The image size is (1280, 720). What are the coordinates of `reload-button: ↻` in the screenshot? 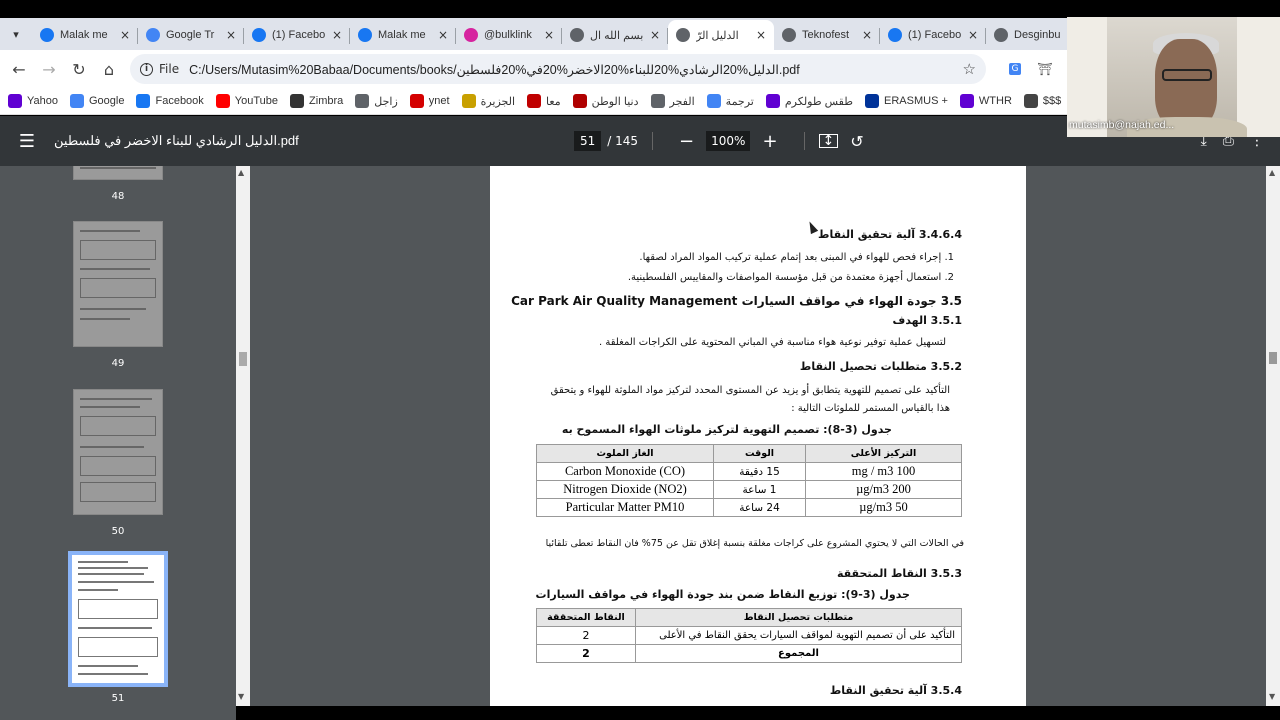 It's located at (79, 69).